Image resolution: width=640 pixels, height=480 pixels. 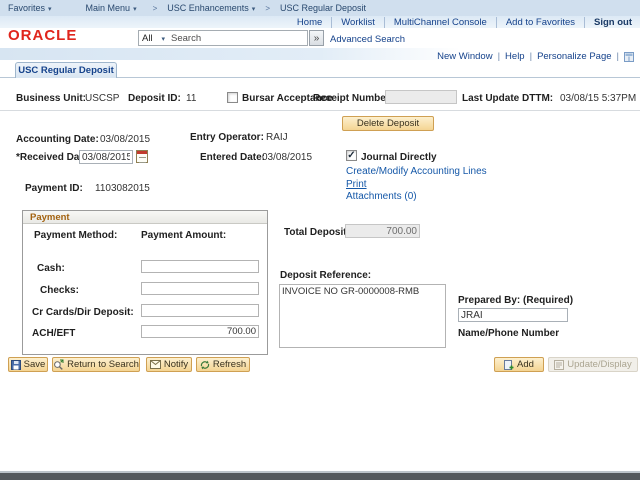 What do you see at coordinates (464, 56) in the screenshot?
I see `new-window-link: New Window` at bounding box center [464, 56].